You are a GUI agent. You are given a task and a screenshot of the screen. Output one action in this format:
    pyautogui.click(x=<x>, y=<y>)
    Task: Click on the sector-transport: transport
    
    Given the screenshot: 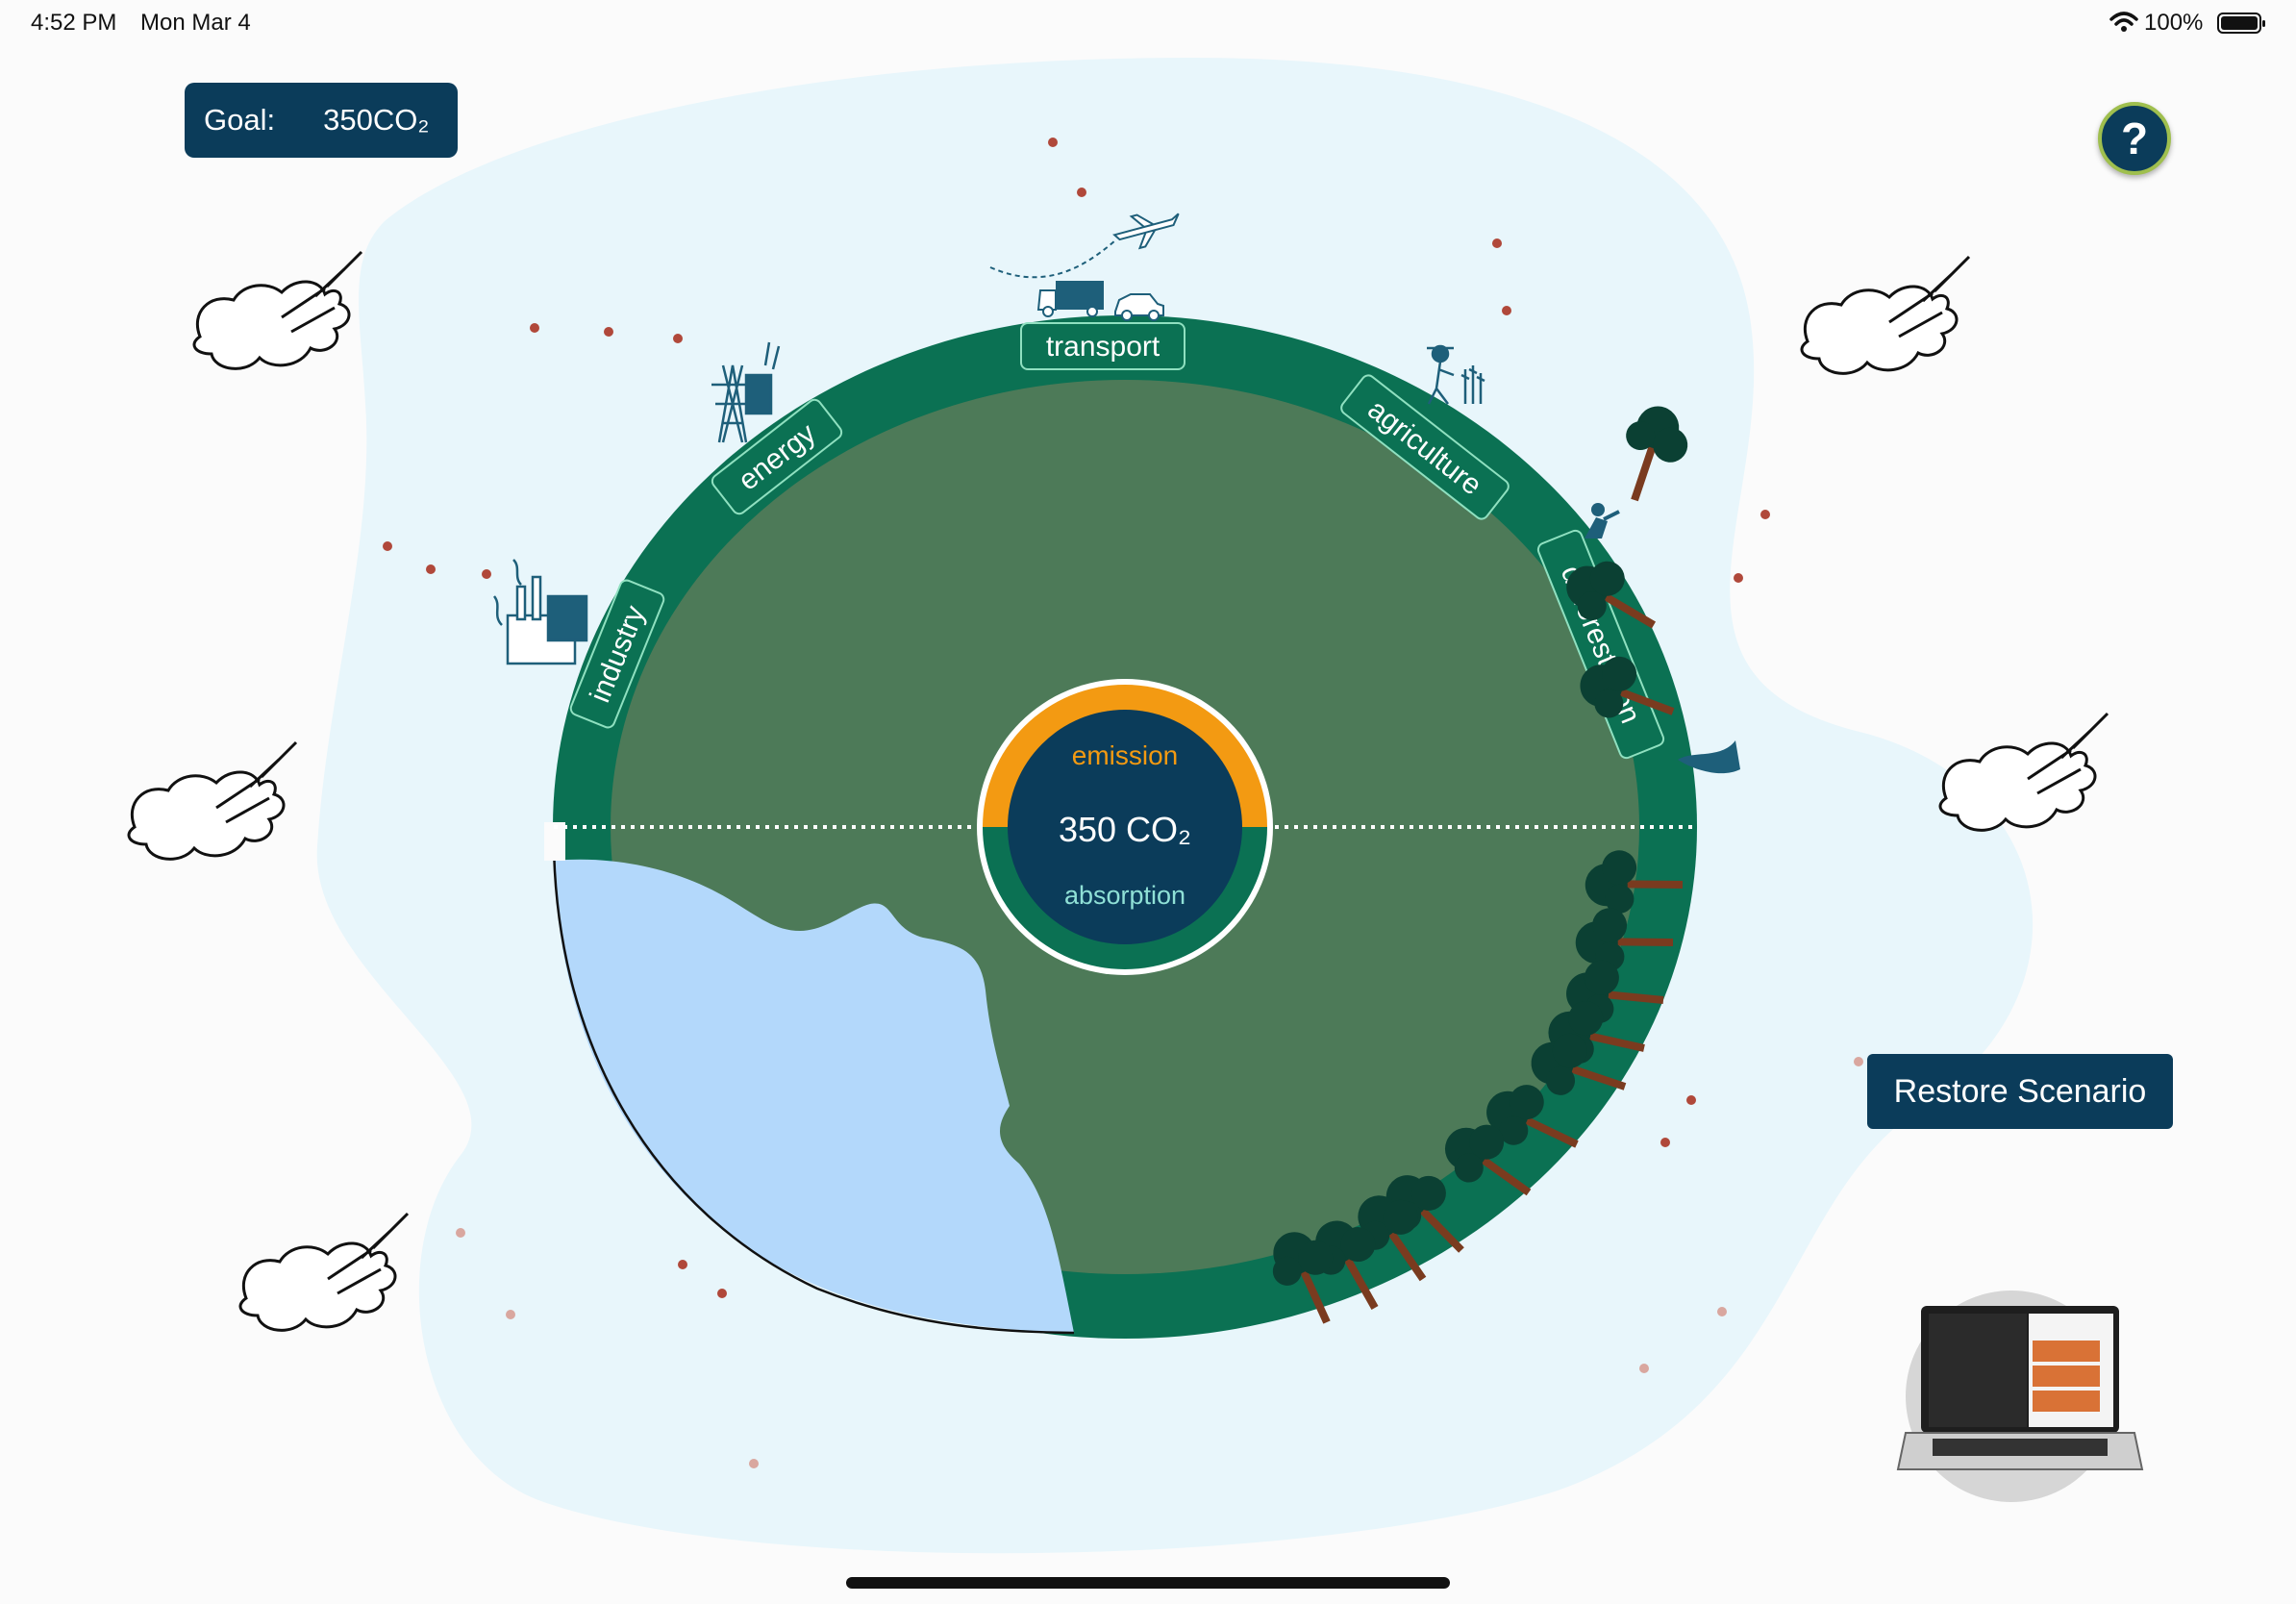 What is the action you would take?
    pyautogui.click(x=1102, y=346)
    